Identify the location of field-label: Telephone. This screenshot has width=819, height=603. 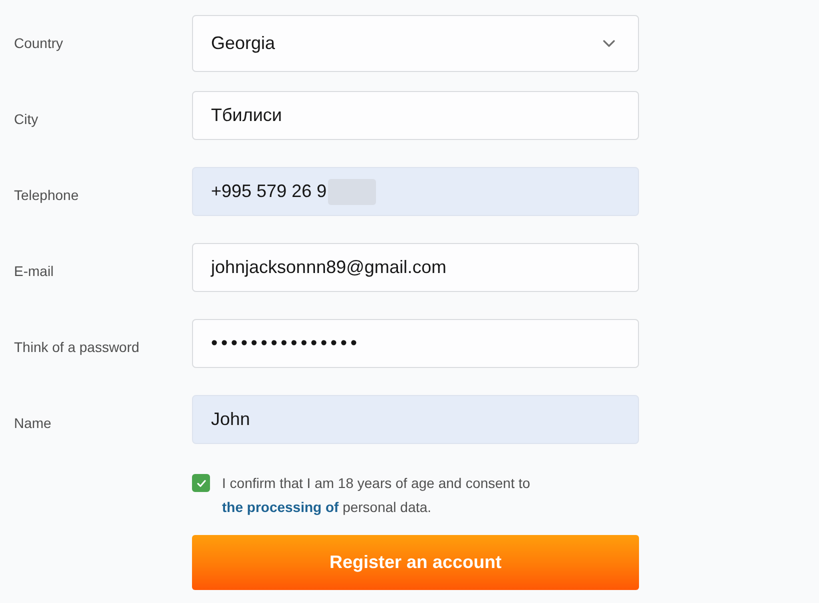
(46, 195).